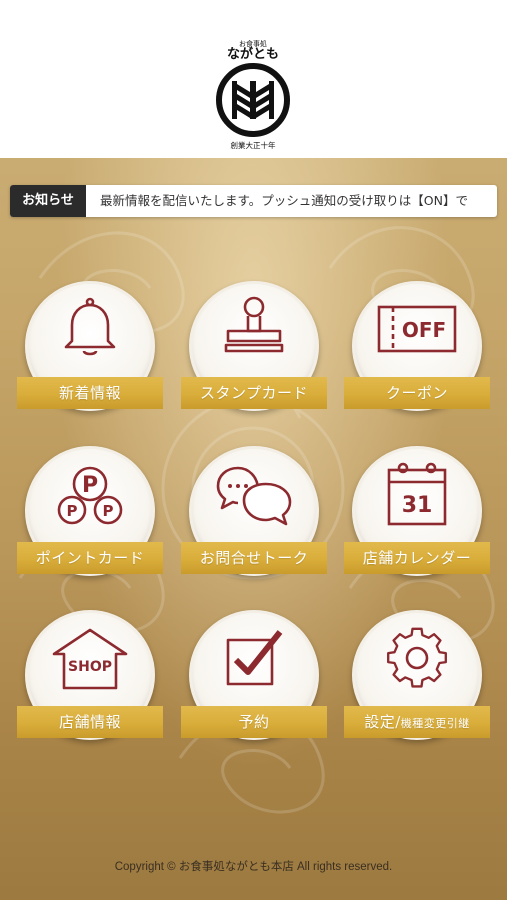 The width and height of the screenshot is (507, 900). Describe the element at coordinates (253, 145) in the screenshot. I see `logo-tagline: 創業大正十年` at that location.